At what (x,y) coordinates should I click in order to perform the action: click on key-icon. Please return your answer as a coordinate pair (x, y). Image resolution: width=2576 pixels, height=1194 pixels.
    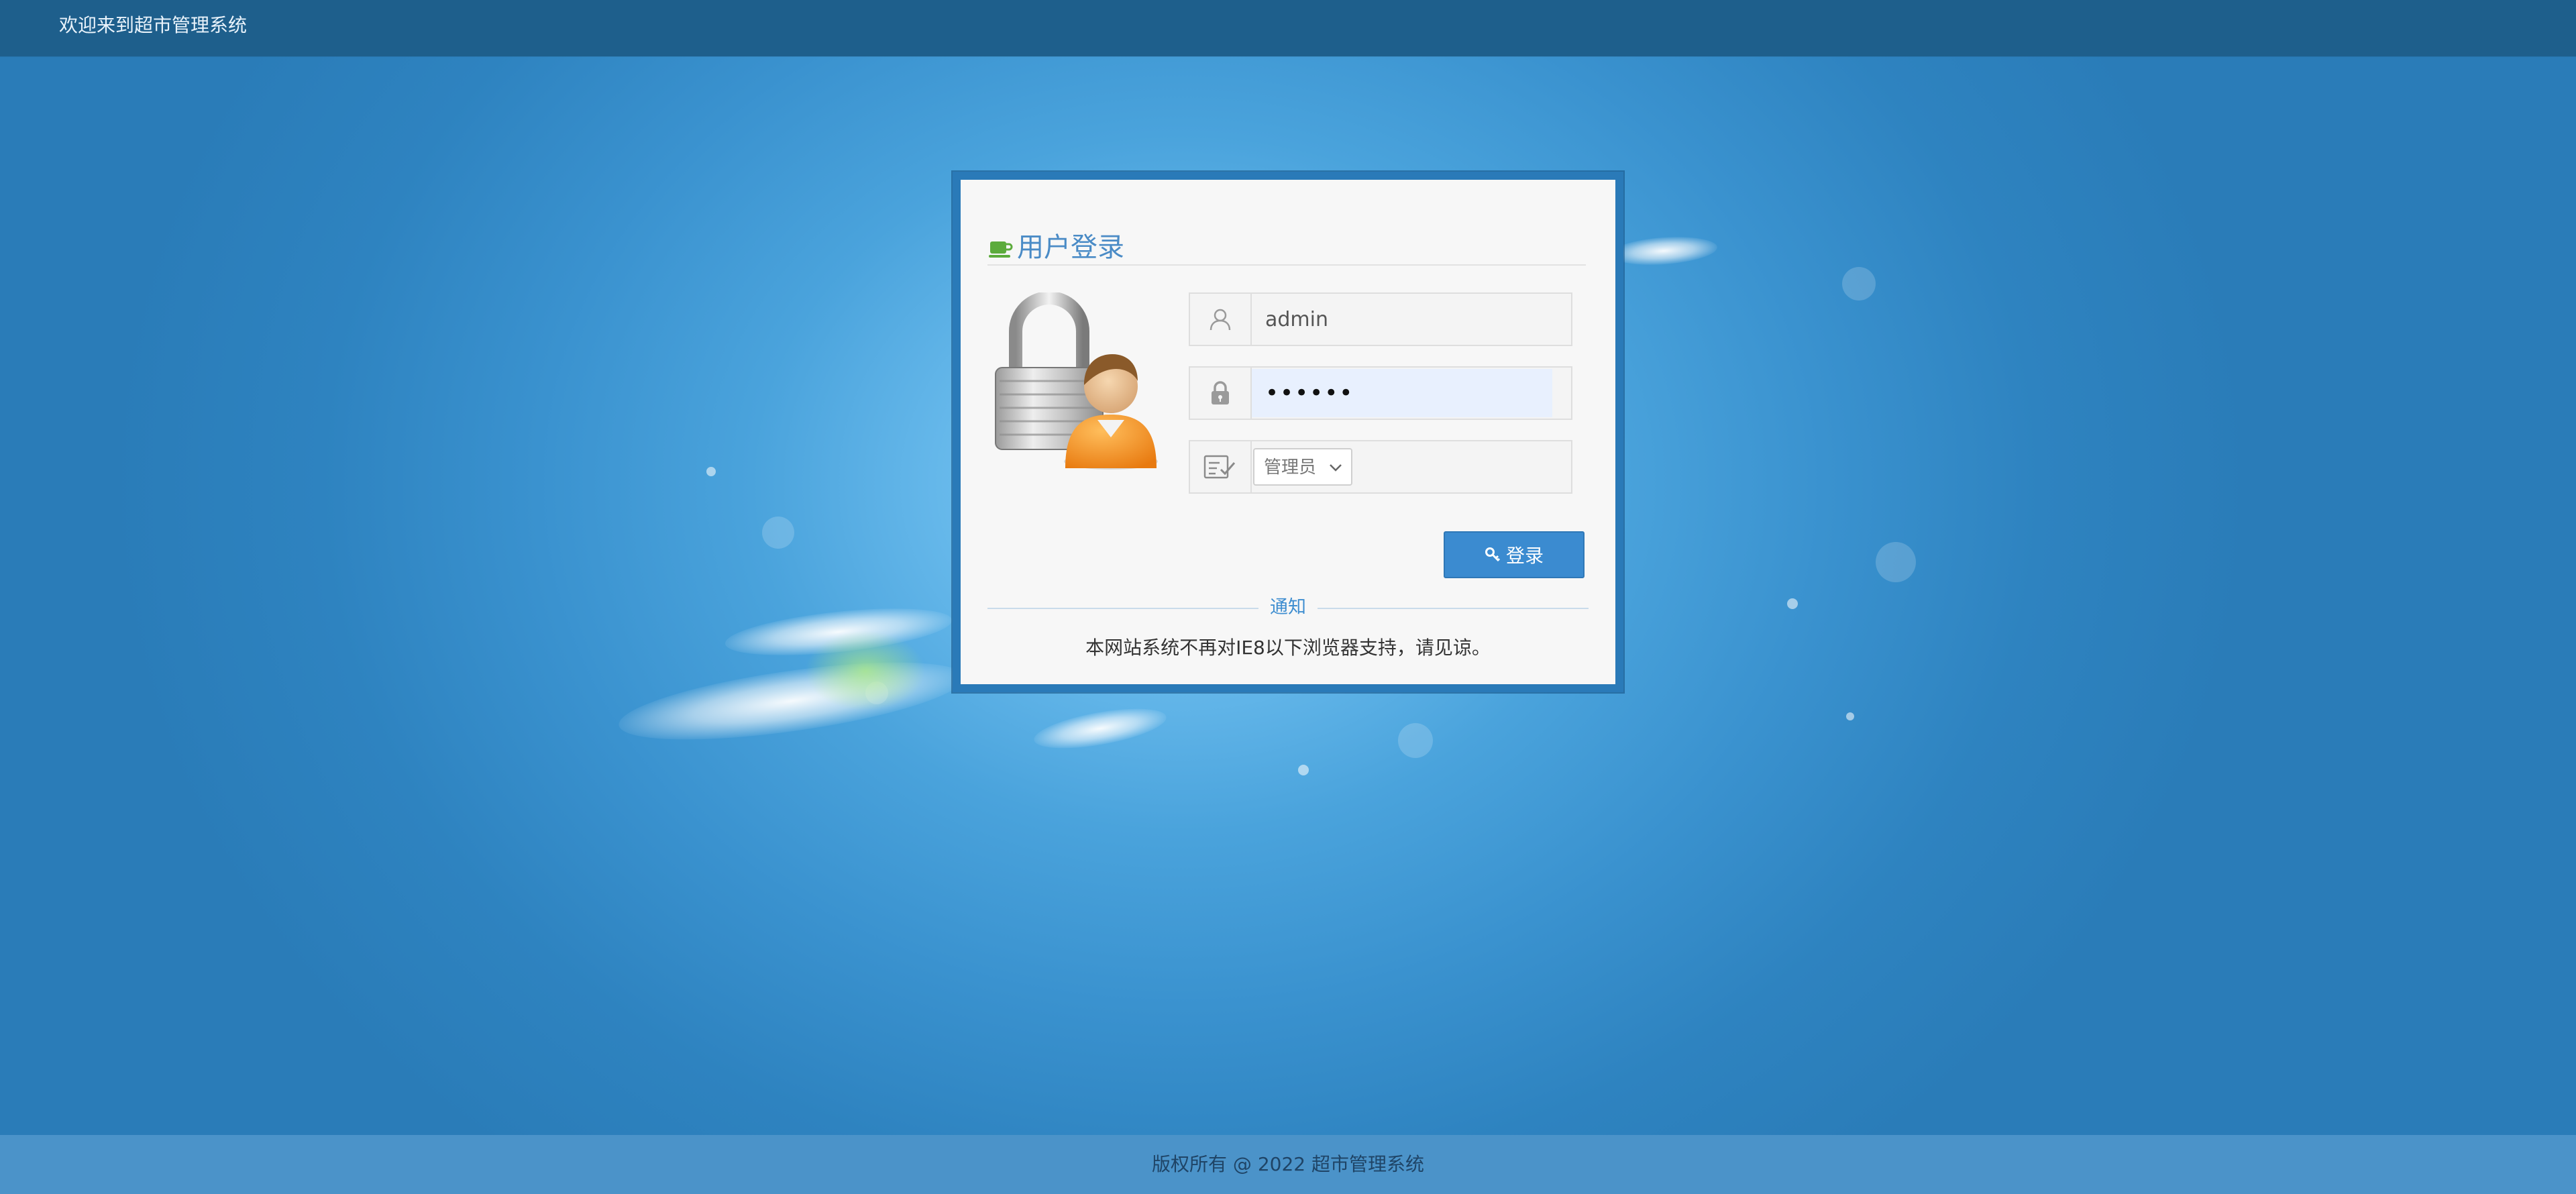
    Looking at the image, I should click on (1493, 554).